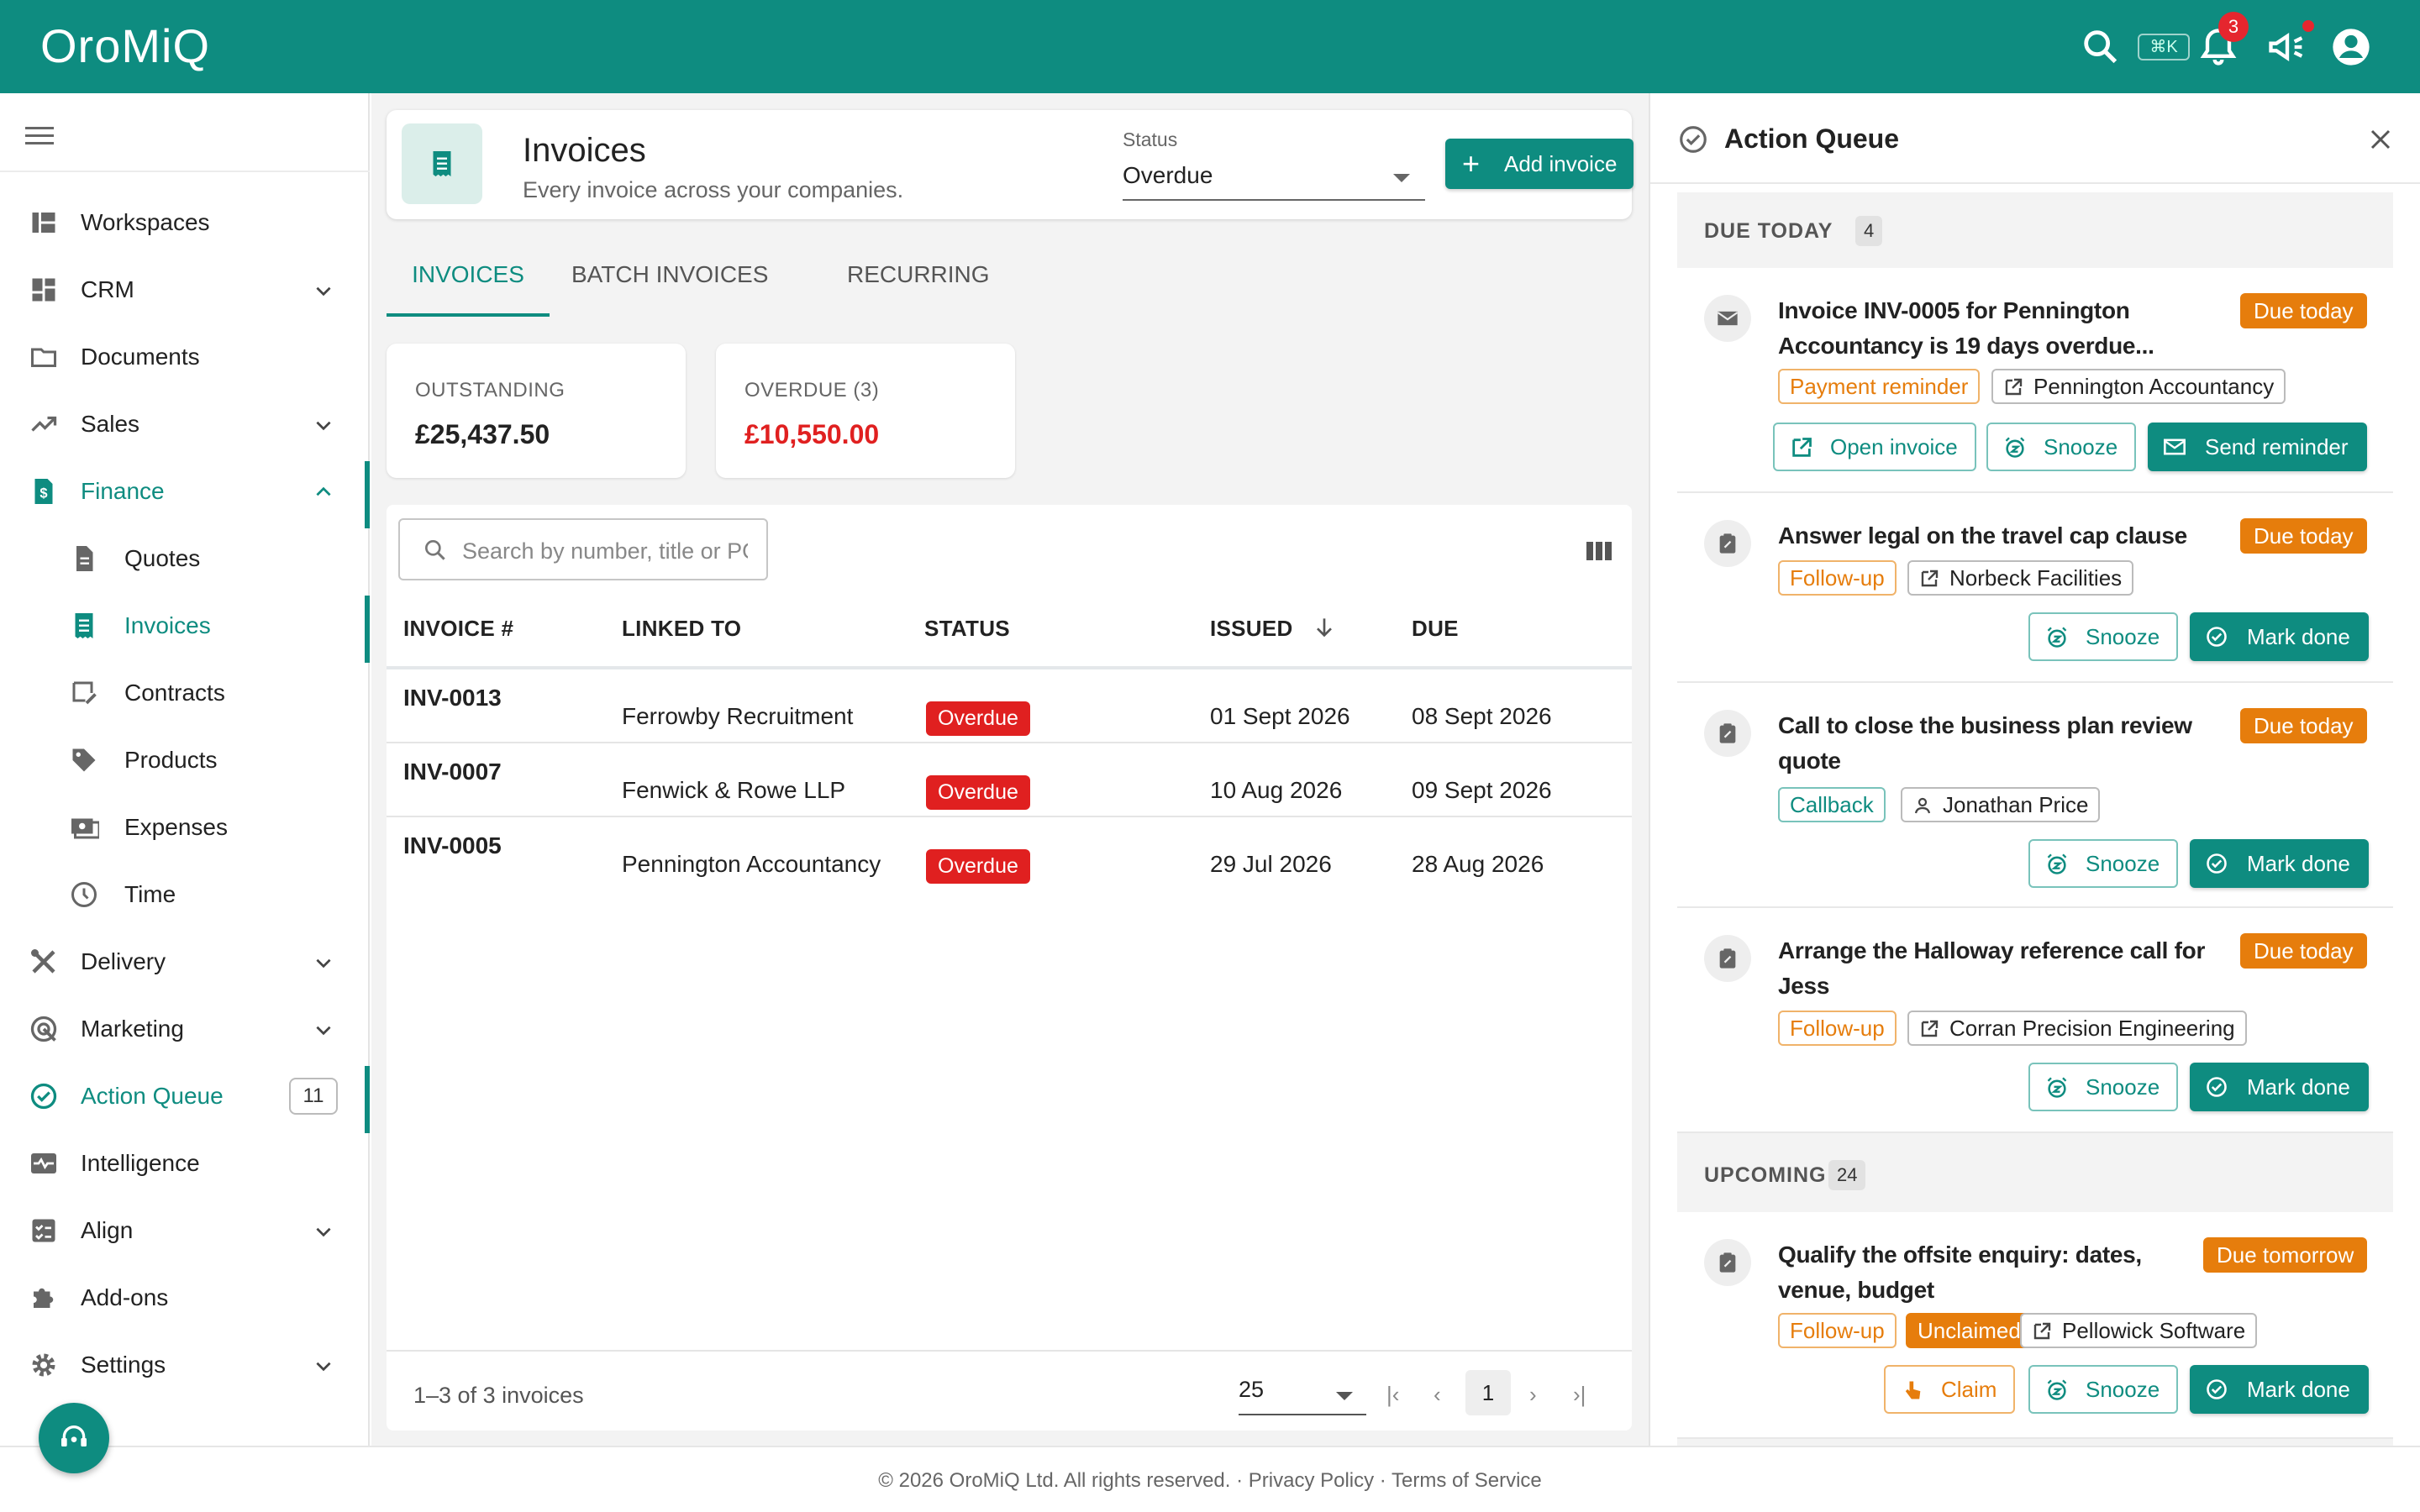  What do you see at coordinates (1252, 1390) in the screenshot?
I see `rows-per-page-value: 25` at bounding box center [1252, 1390].